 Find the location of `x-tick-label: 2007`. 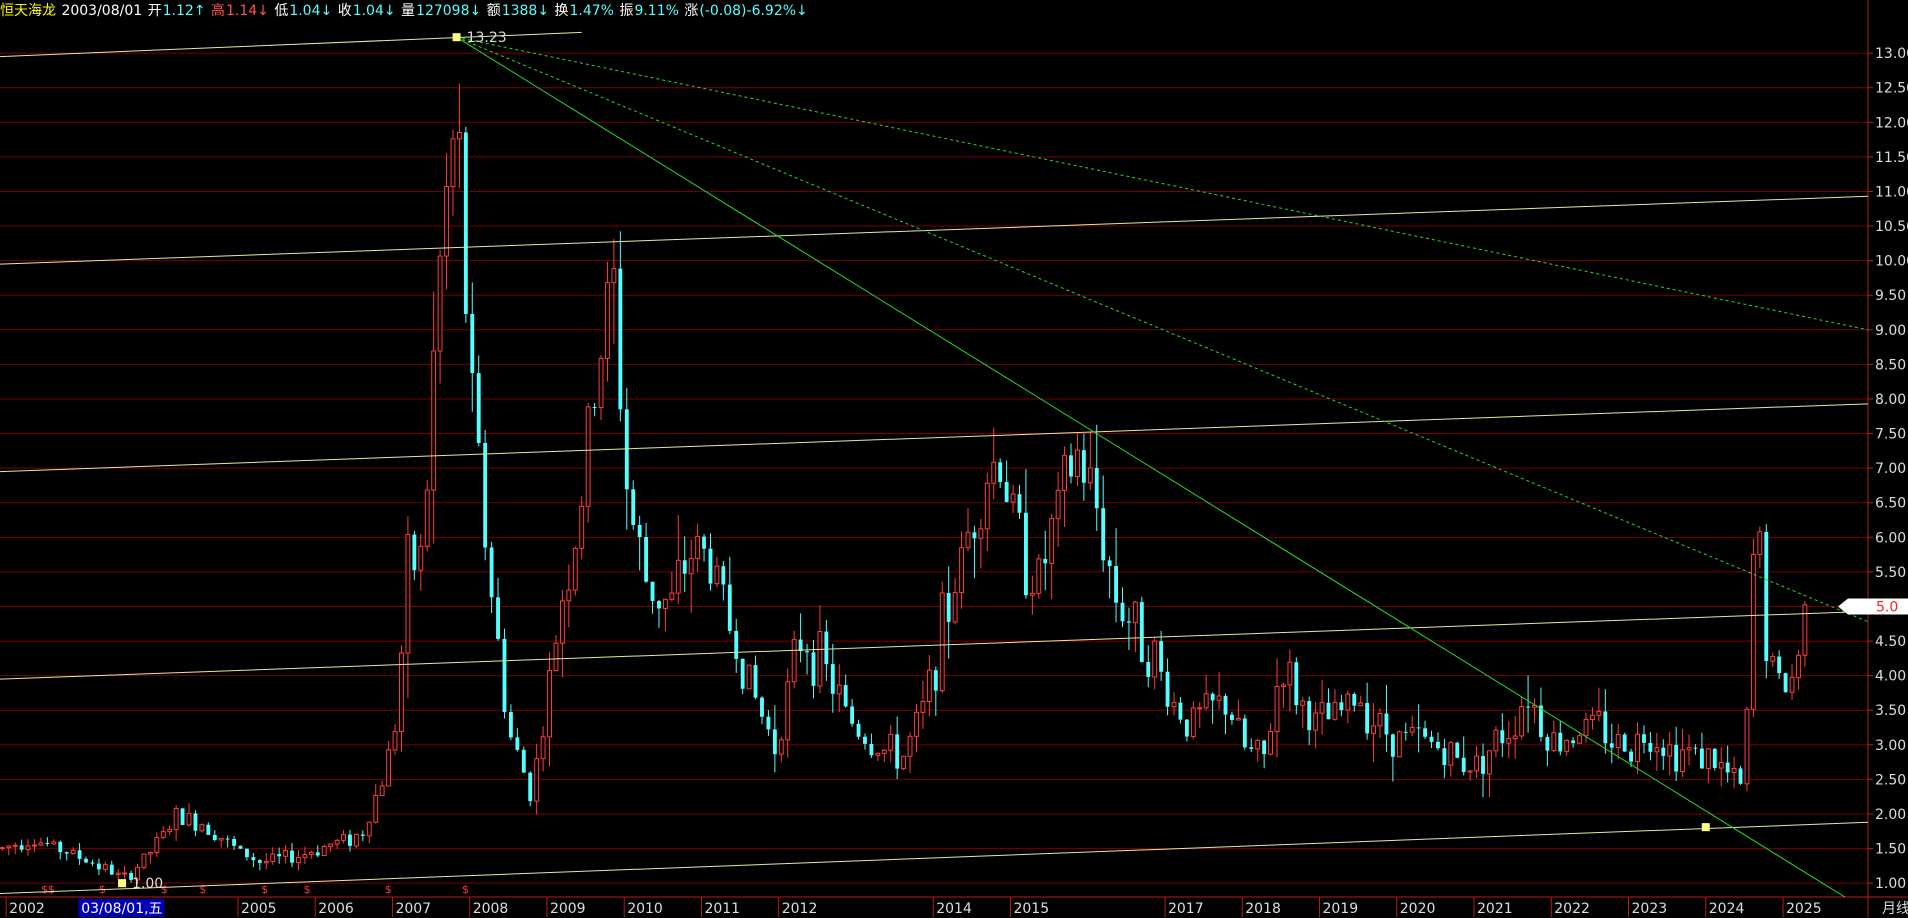

x-tick-label: 2007 is located at coordinates (413, 909).